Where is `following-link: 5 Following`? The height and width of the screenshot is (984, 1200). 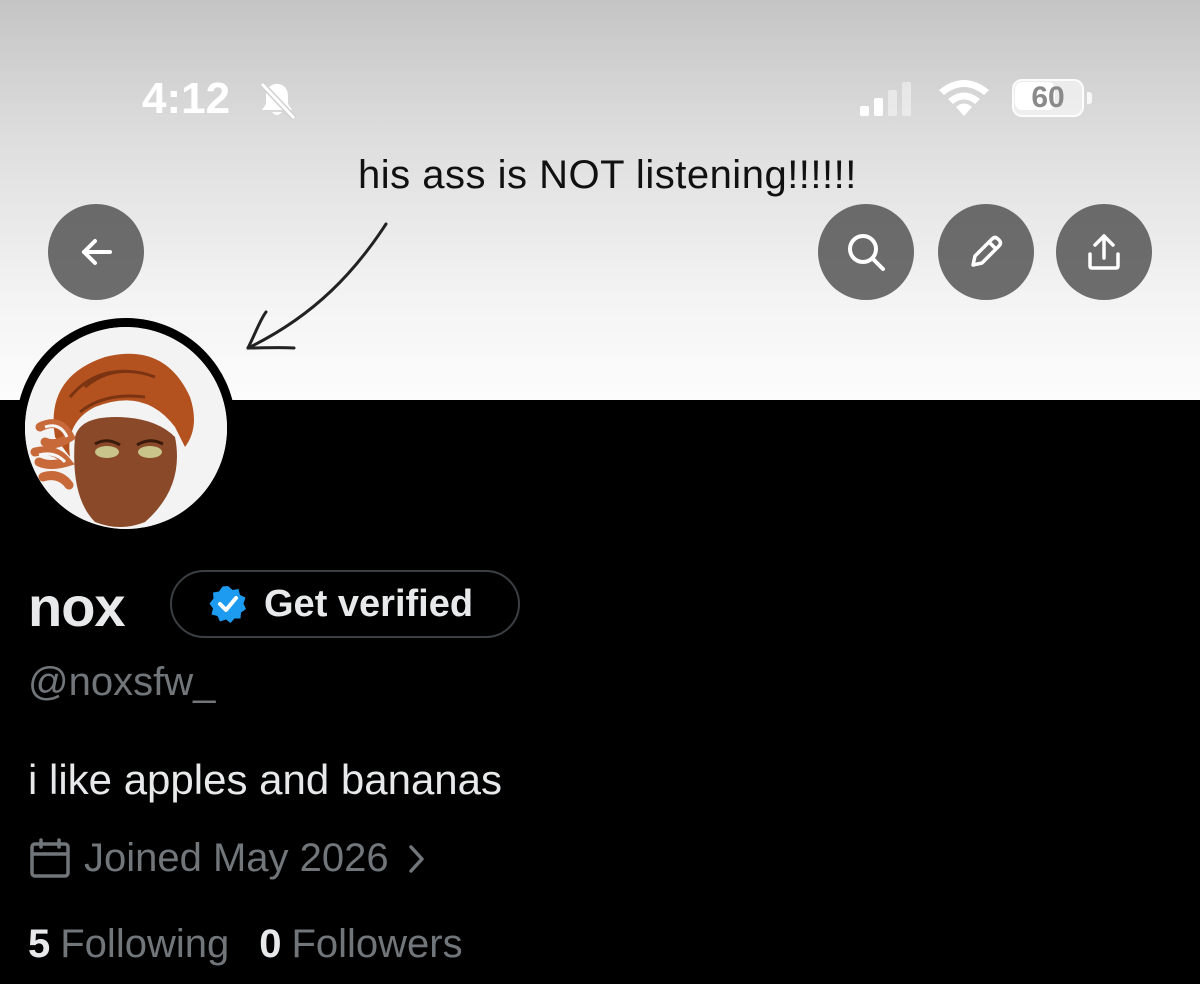 following-link: 5 Following is located at coordinates (128, 944).